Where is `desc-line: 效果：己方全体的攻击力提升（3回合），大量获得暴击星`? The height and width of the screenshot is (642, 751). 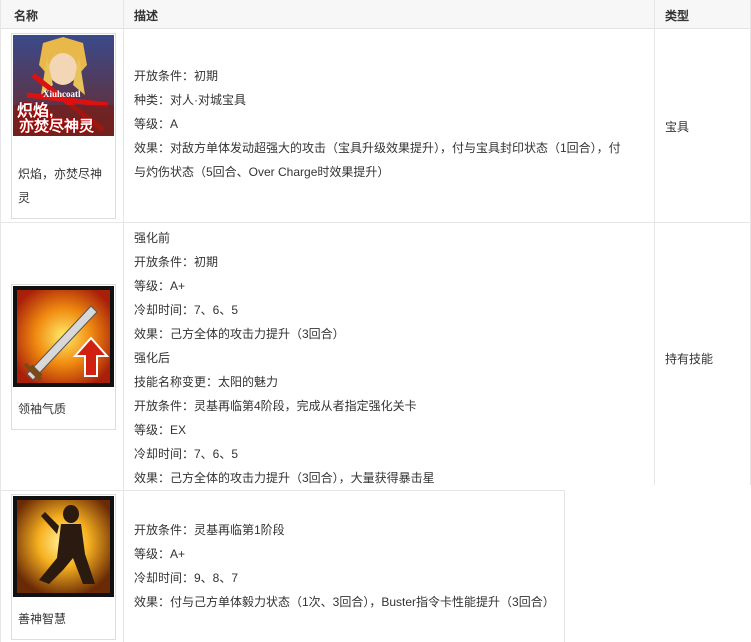
desc-line: 效果：己方全体的攻击力提升（3回合），大量获得暴击星 is located at coordinates (284, 478).